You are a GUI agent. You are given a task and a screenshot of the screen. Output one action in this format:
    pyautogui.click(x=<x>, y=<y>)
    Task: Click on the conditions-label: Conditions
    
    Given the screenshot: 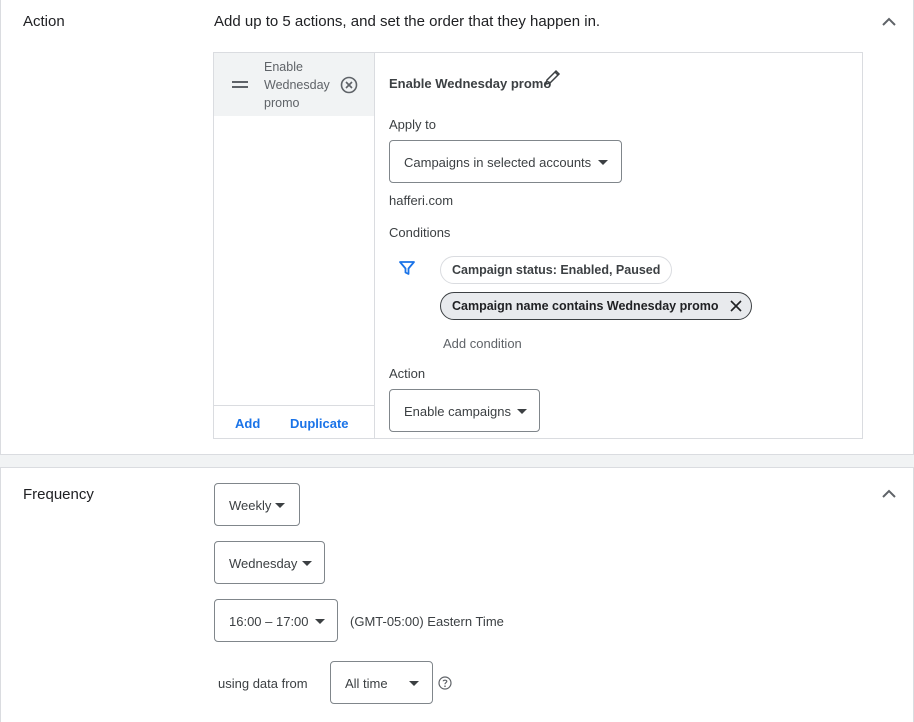 What is the action you would take?
    pyautogui.click(x=420, y=232)
    